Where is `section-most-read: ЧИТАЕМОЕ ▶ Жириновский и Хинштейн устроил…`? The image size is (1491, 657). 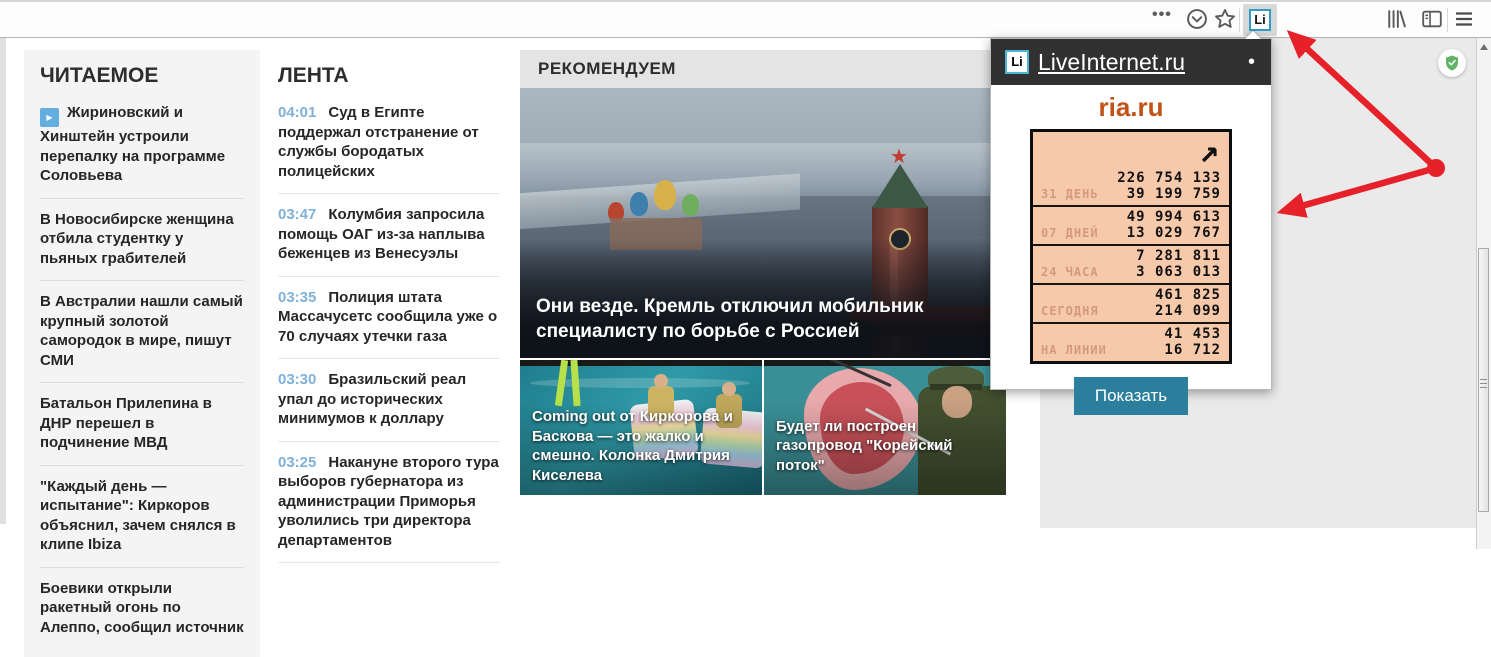
section-most-read: ЧИТАЕМОЕ ▶ Жириновский и Хинштейн устроил… is located at coordinates (142, 353).